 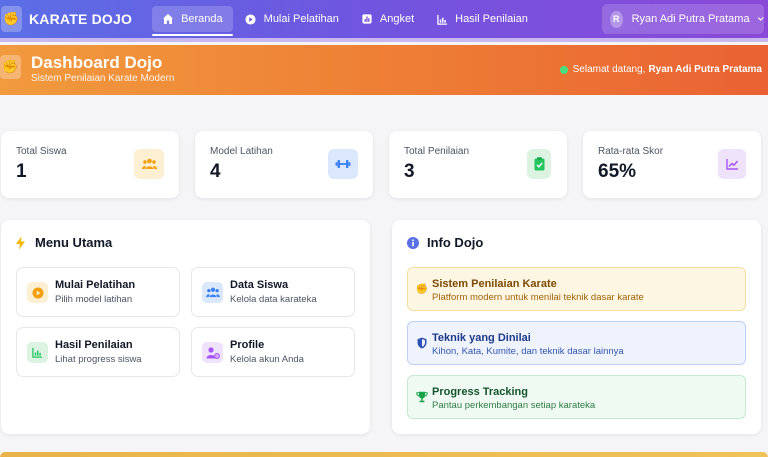 I want to click on stat-value: 1, so click(x=21, y=171).